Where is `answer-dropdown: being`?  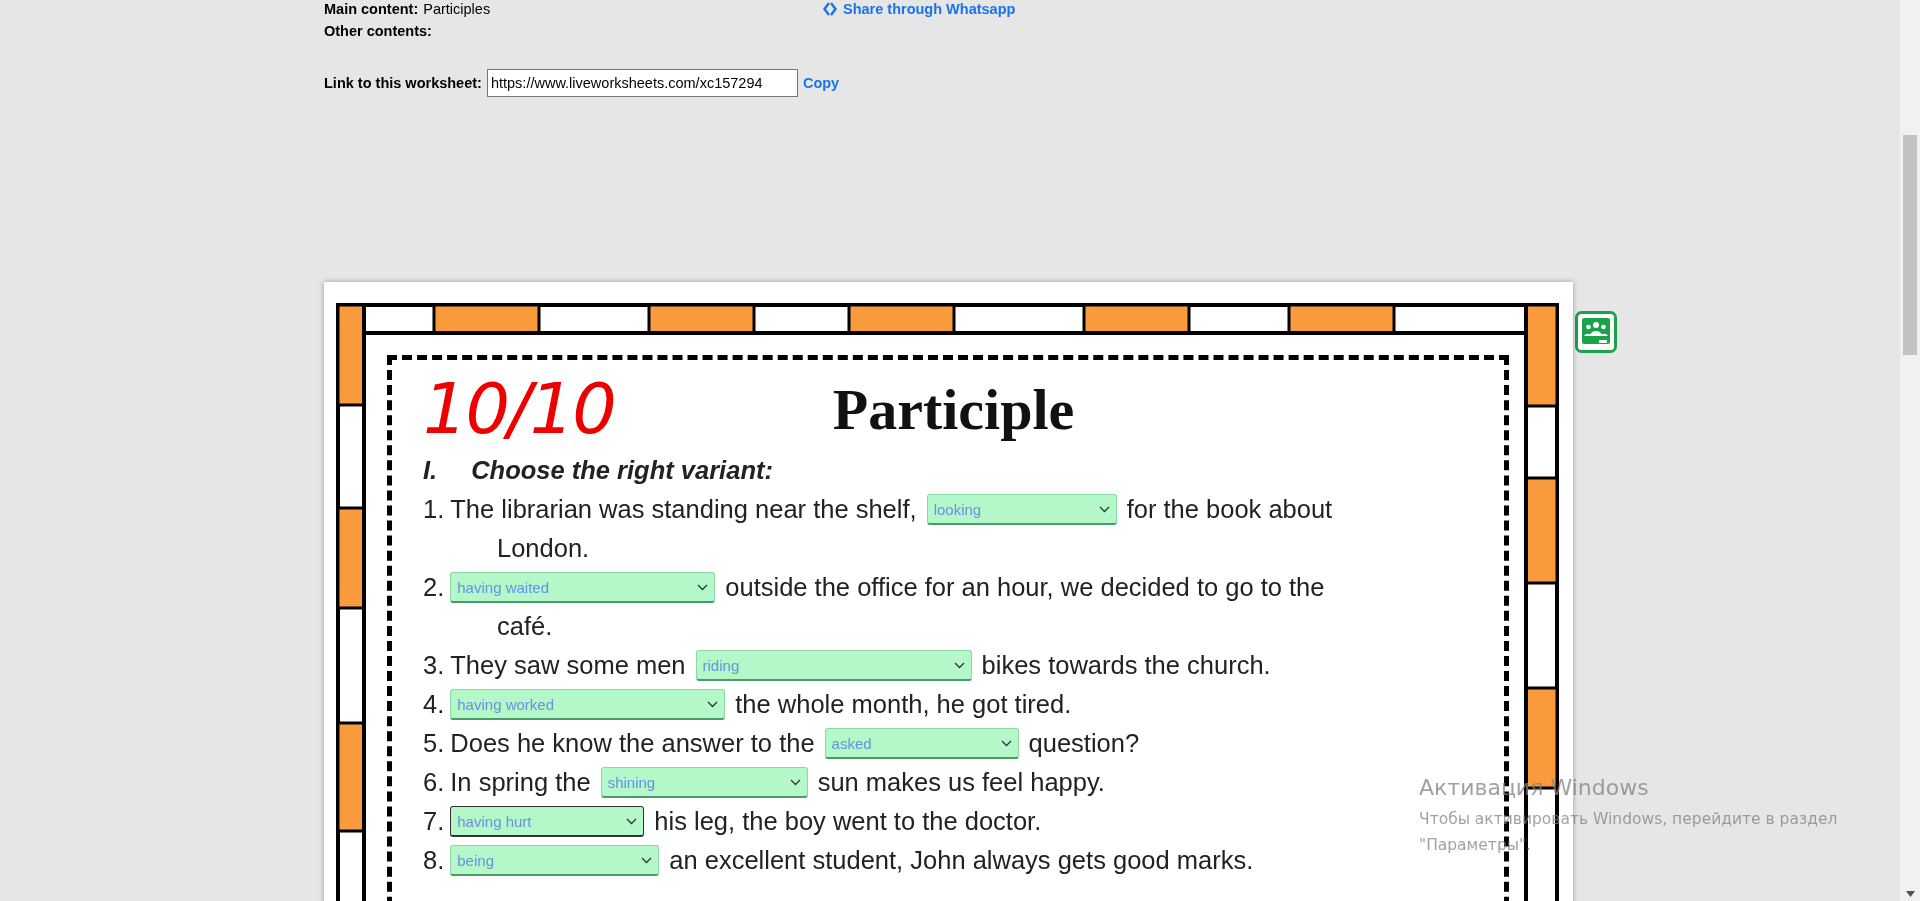
answer-dropdown: being is located at coordinates (555, 860).